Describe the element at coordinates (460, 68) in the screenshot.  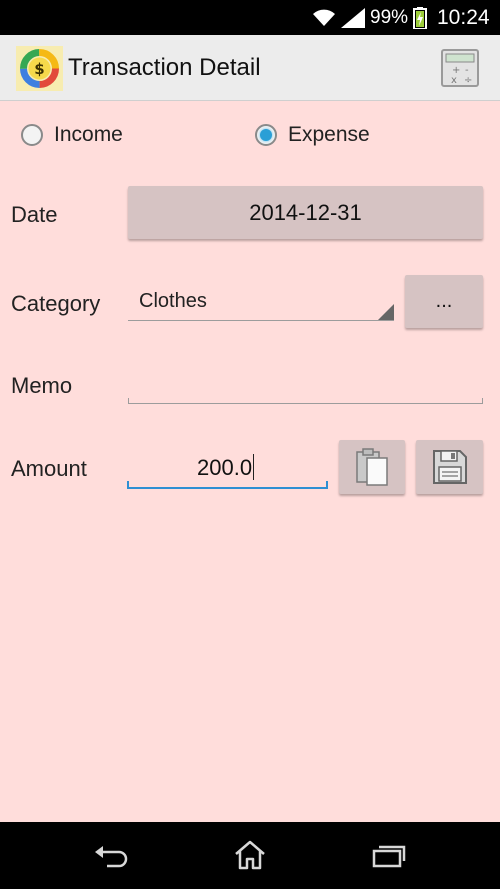
I see `calculator-icon: + - x ÷` at that location.